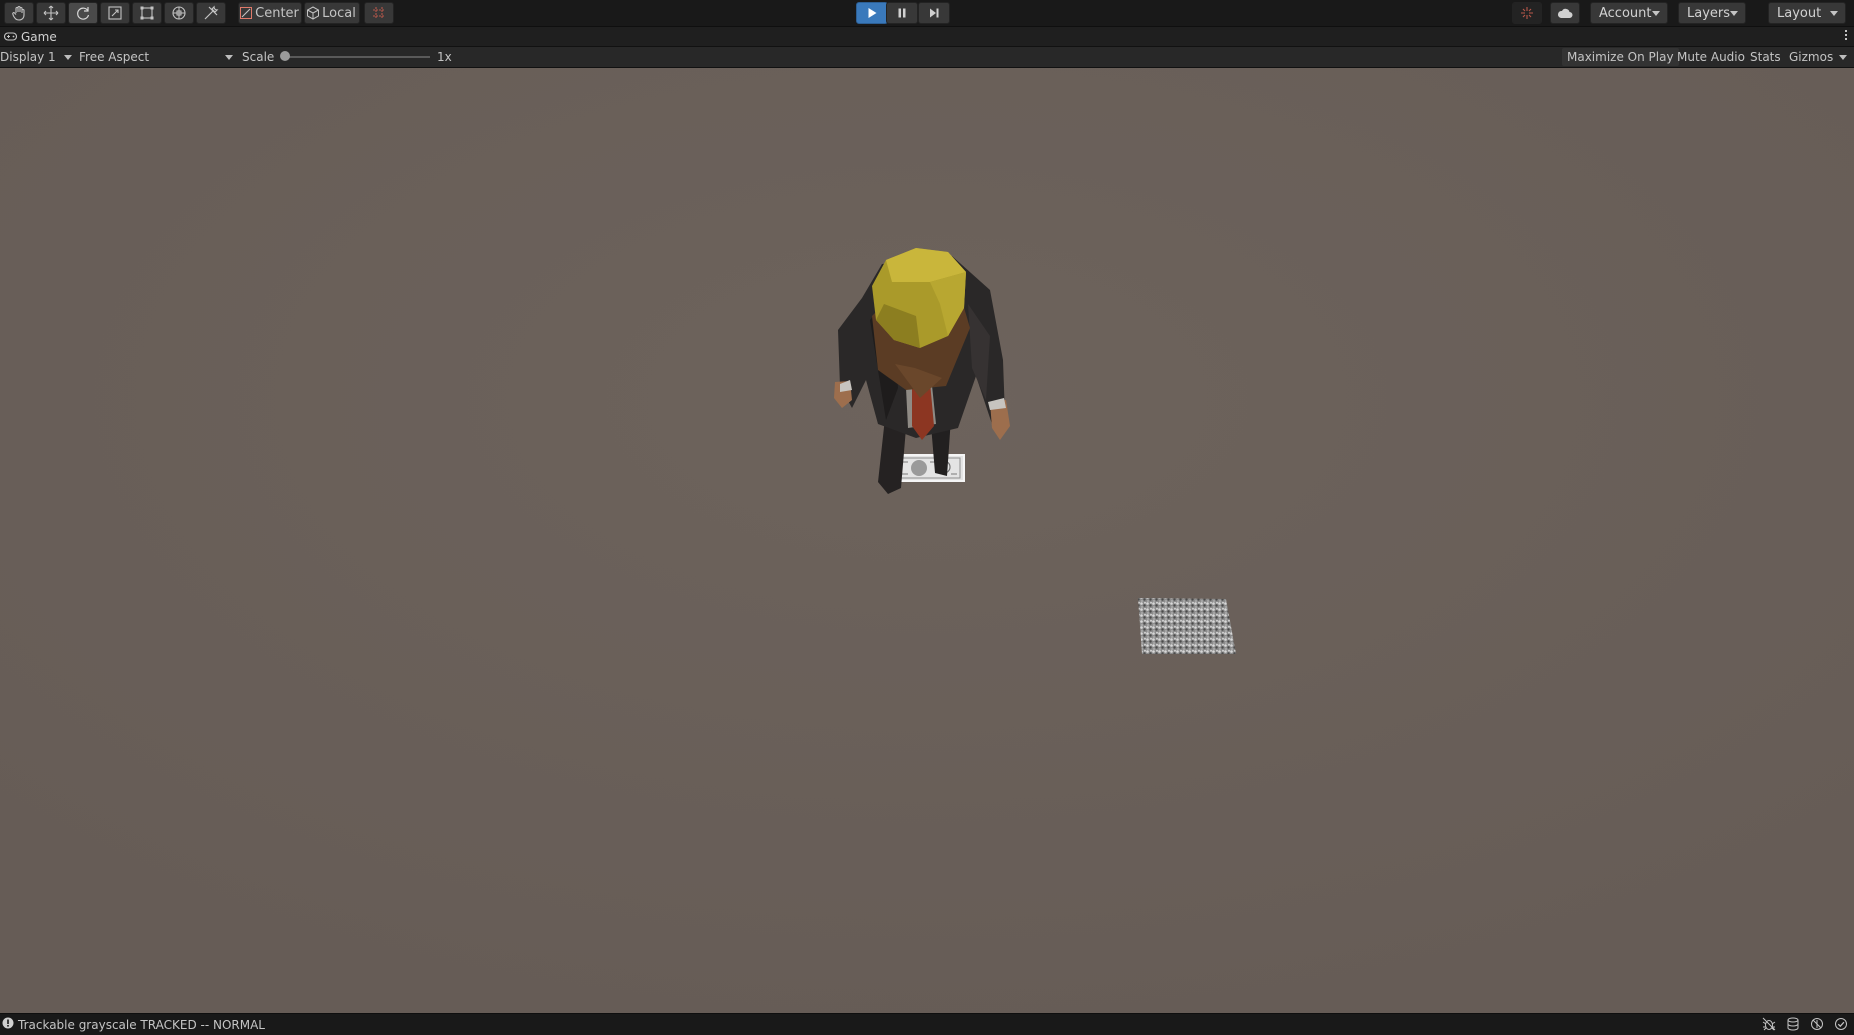 Image resolution: width=1854 pixels, height=1035 pixels. I want to click on layout-dropdown: Layout, so click(1807, 13).